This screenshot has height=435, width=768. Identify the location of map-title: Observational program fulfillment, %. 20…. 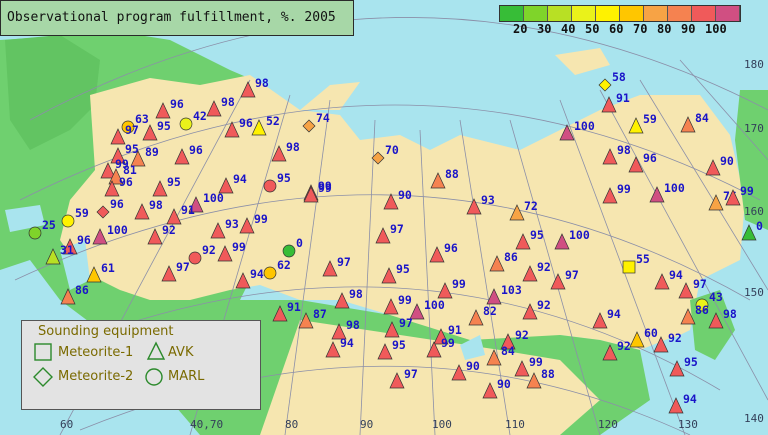
(171, 17).